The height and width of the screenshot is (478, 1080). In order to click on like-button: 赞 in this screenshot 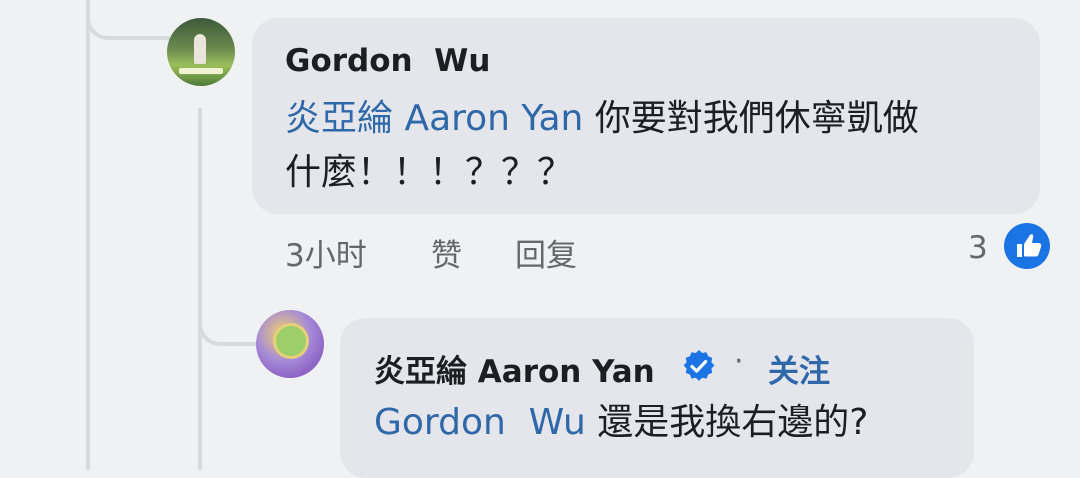, I will do `click(446, 252)`.